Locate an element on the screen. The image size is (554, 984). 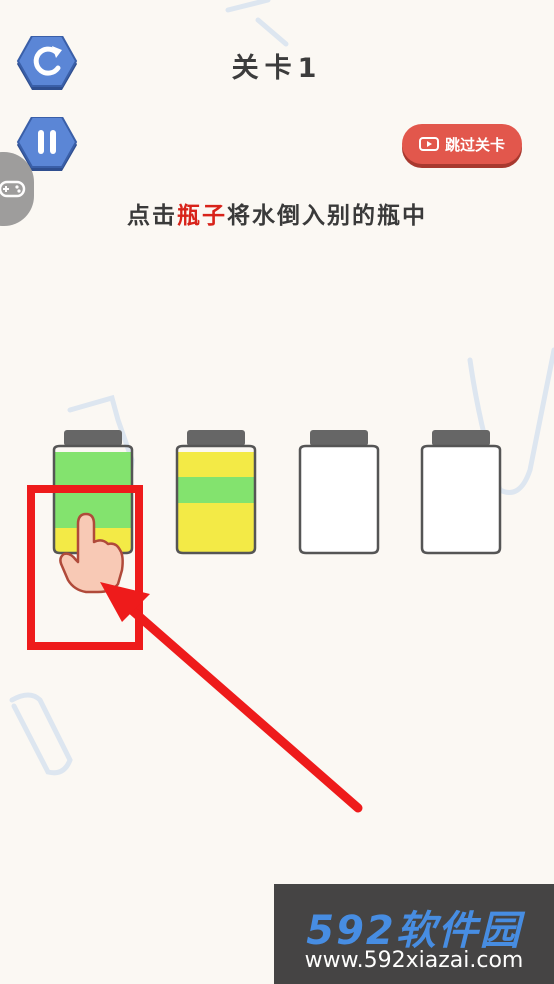
bottle-row is located at coordinates (277, 492).